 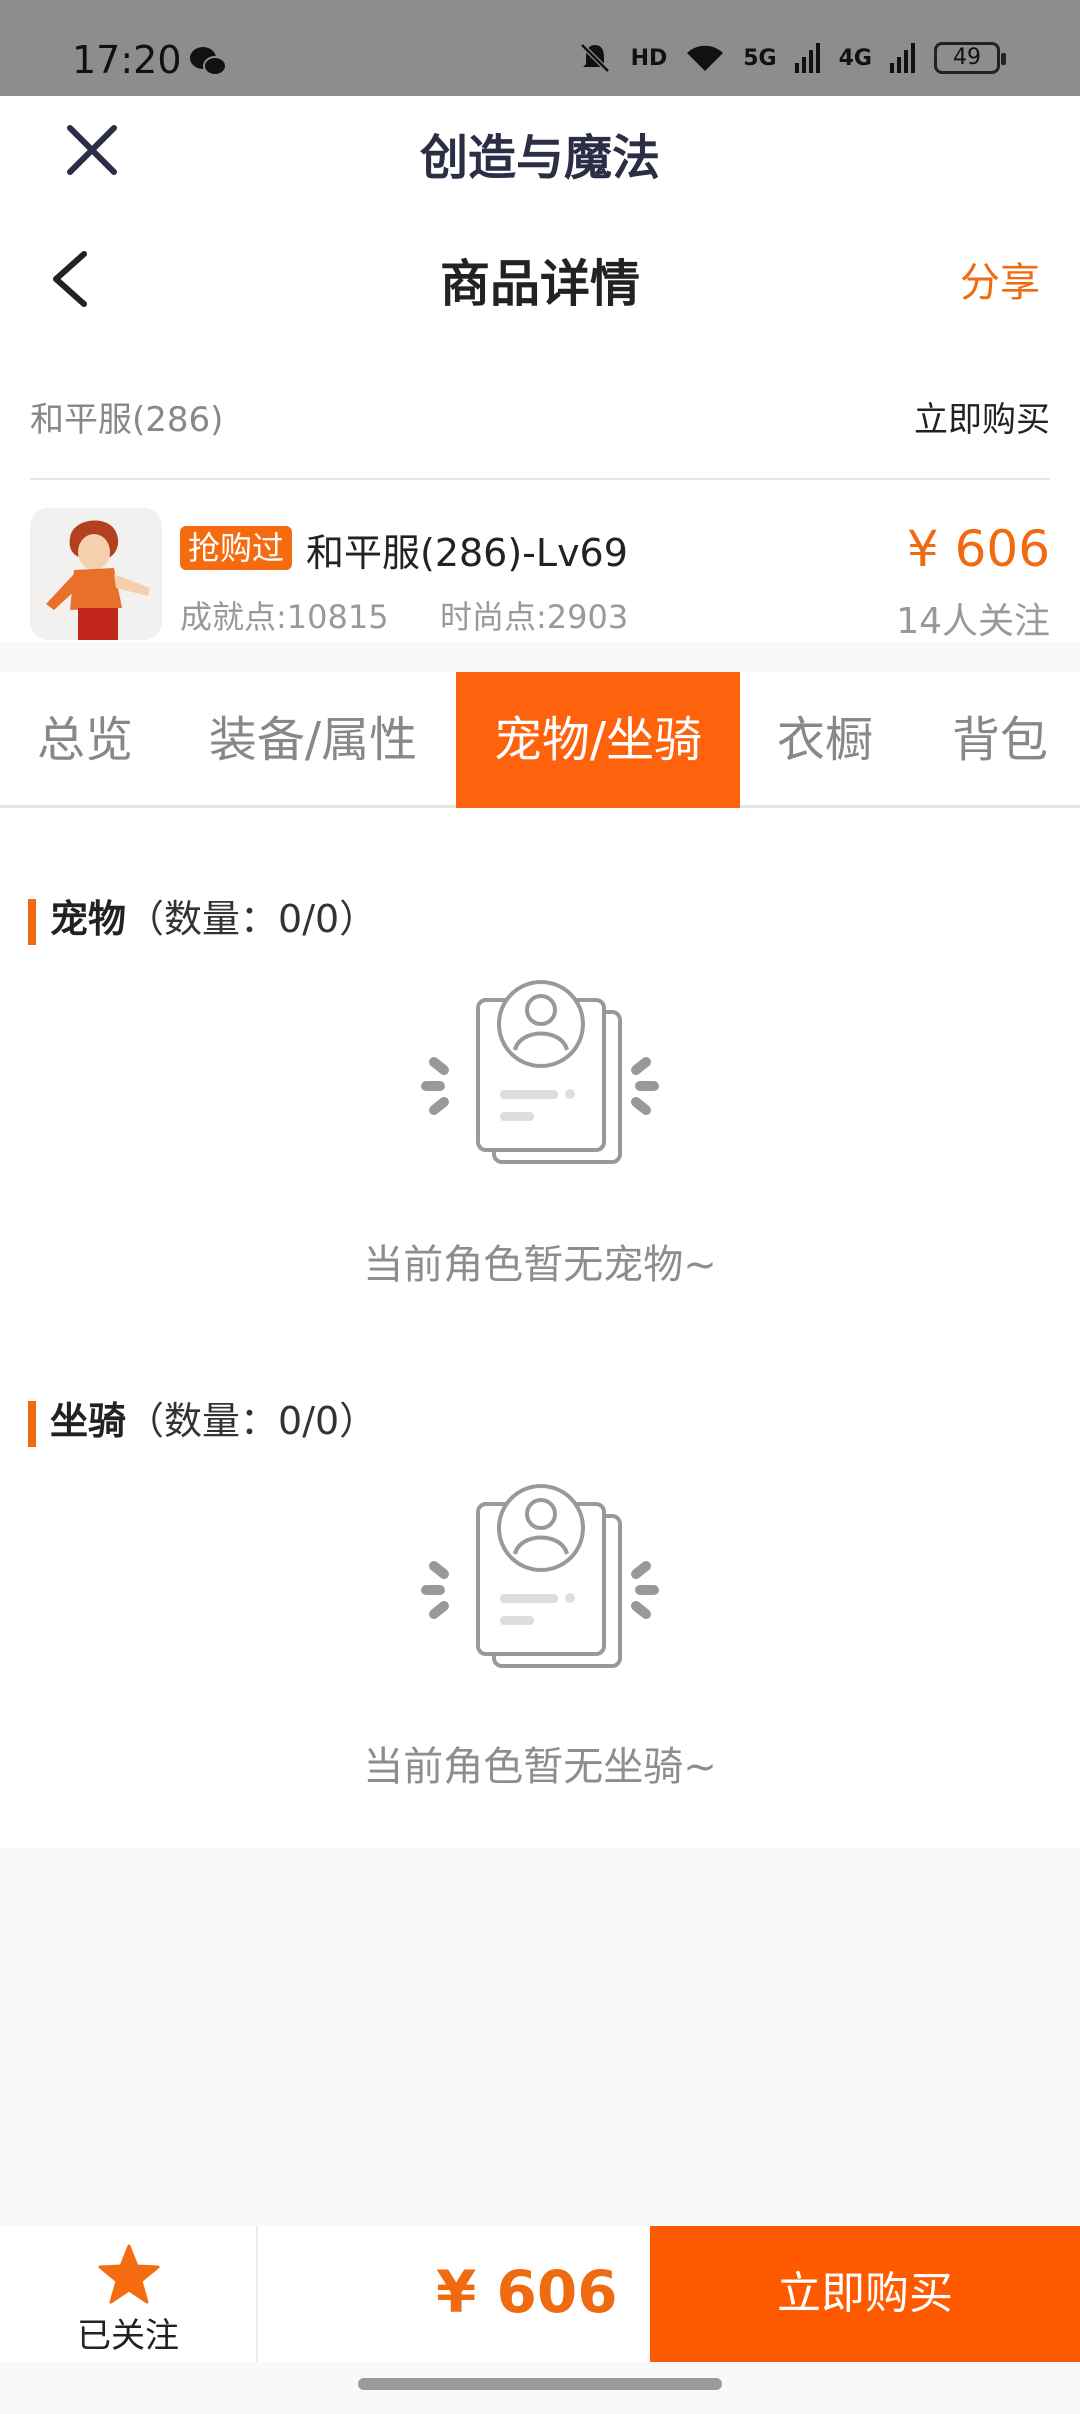 I want to click on wifi-icon, so click(x=705, y=58).